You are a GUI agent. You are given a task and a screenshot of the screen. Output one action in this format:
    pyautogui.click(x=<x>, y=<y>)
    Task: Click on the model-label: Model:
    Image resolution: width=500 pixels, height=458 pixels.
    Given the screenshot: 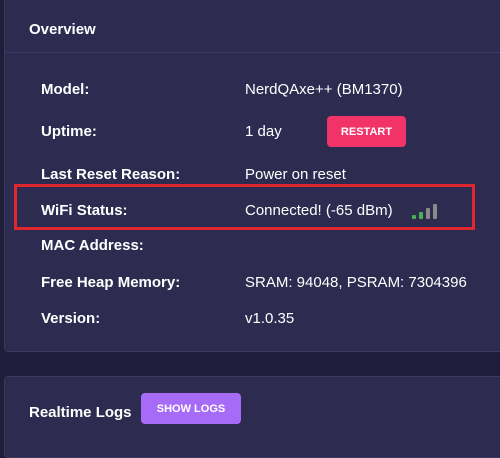 What is the action you would take?
    pyautogui.click(x=65, y=89)
    